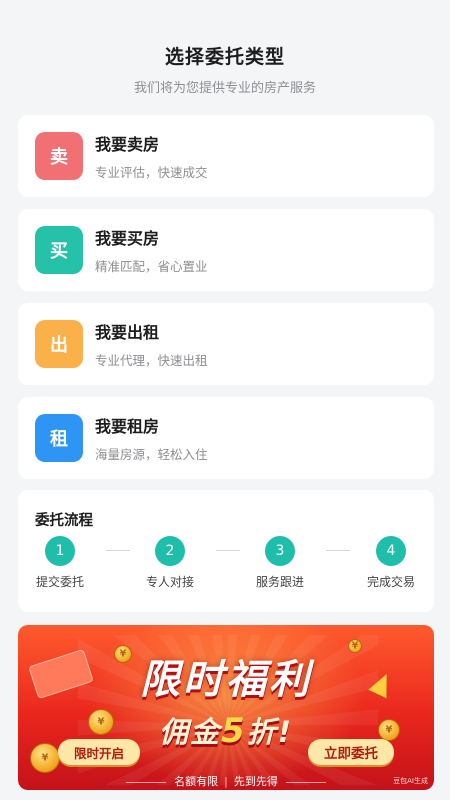 This screenshot has width=450, height=800. I want to click on step-label: 专人对接, so click(169, 582).